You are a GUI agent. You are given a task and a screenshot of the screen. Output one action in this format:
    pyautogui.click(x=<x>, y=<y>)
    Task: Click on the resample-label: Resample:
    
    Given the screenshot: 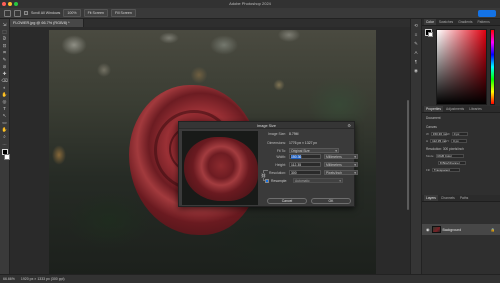 What is the action you would take?
    pyautogui.click(x=279, y=180)
    